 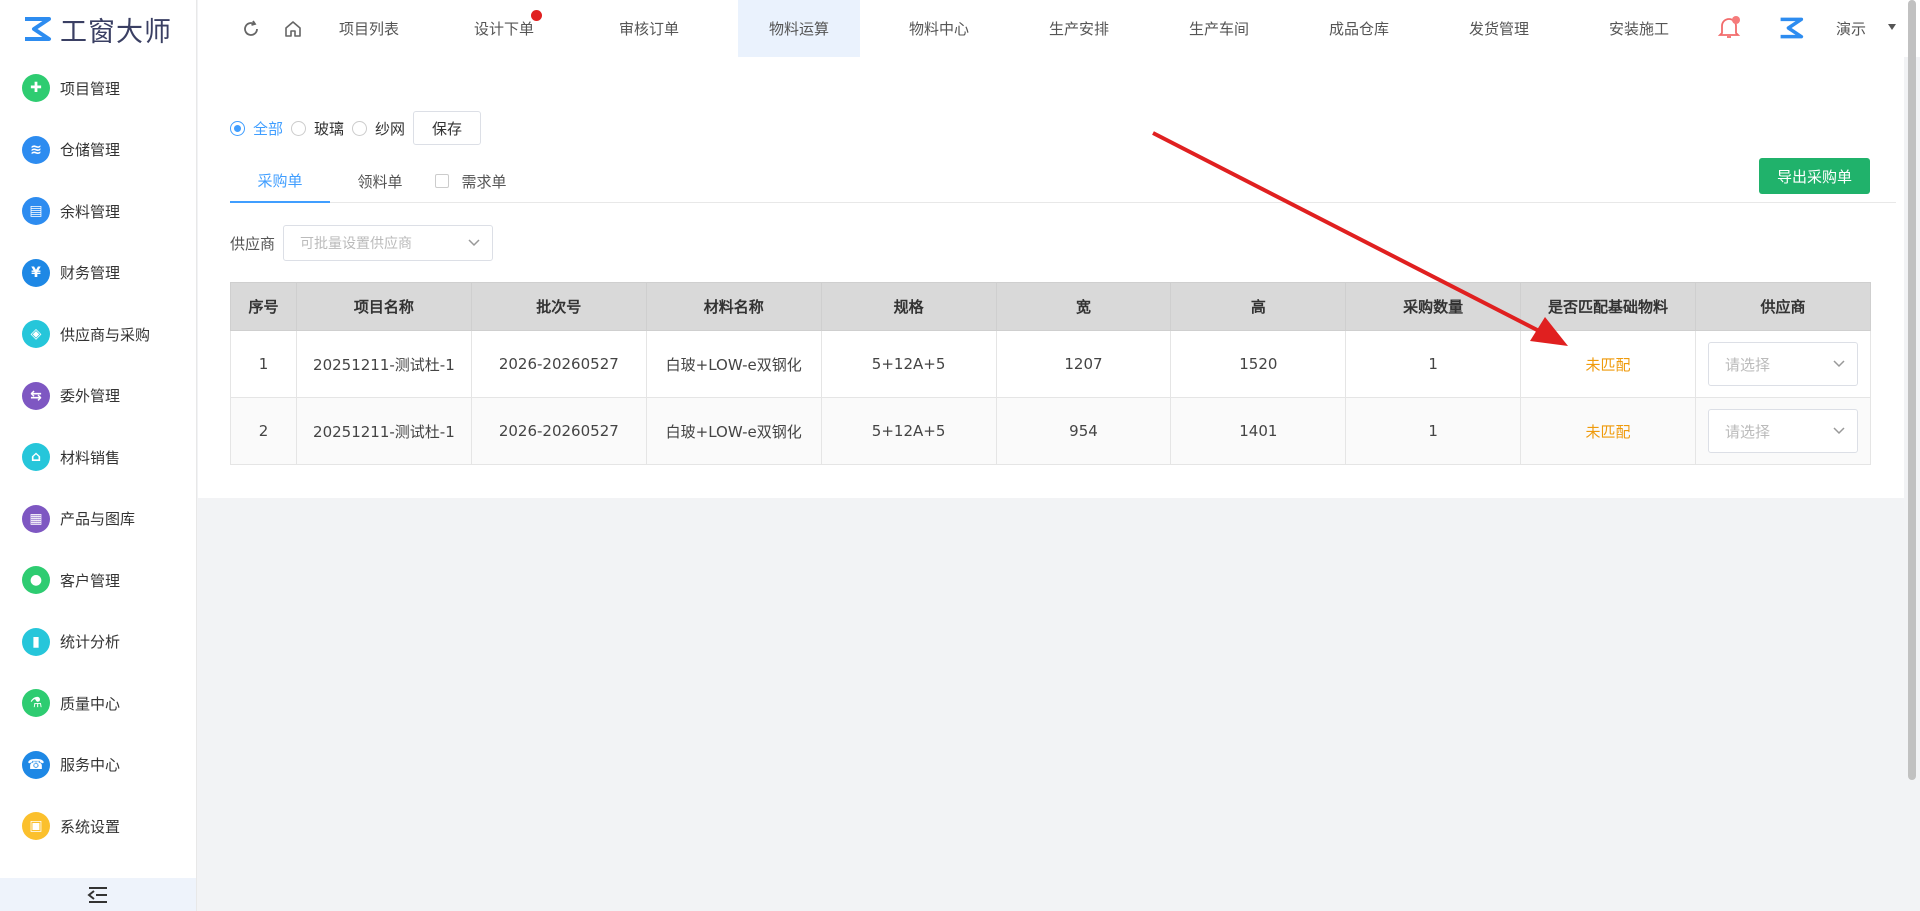 What do you see at coordinates (90, 396) in the screenshot?
I see `sidebar-item-label: 委外管理` at bounding box center [90, 396].